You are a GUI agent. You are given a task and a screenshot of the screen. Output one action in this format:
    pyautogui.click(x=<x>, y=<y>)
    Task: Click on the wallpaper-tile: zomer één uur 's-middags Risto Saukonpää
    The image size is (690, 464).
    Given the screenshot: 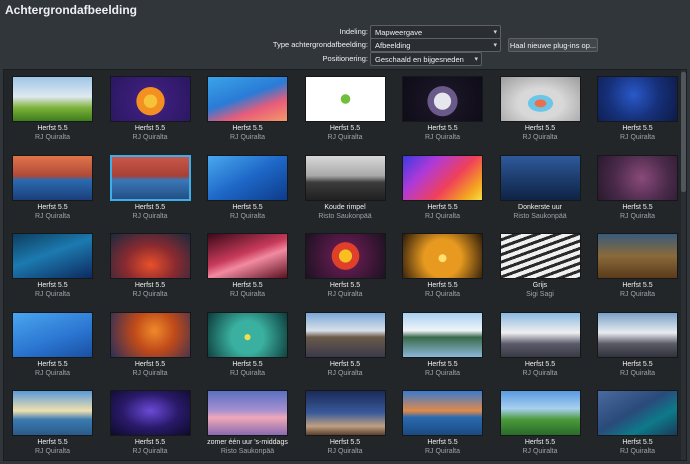 What is the action you would take?
    pyautogui.click(x=247, y=422)
    